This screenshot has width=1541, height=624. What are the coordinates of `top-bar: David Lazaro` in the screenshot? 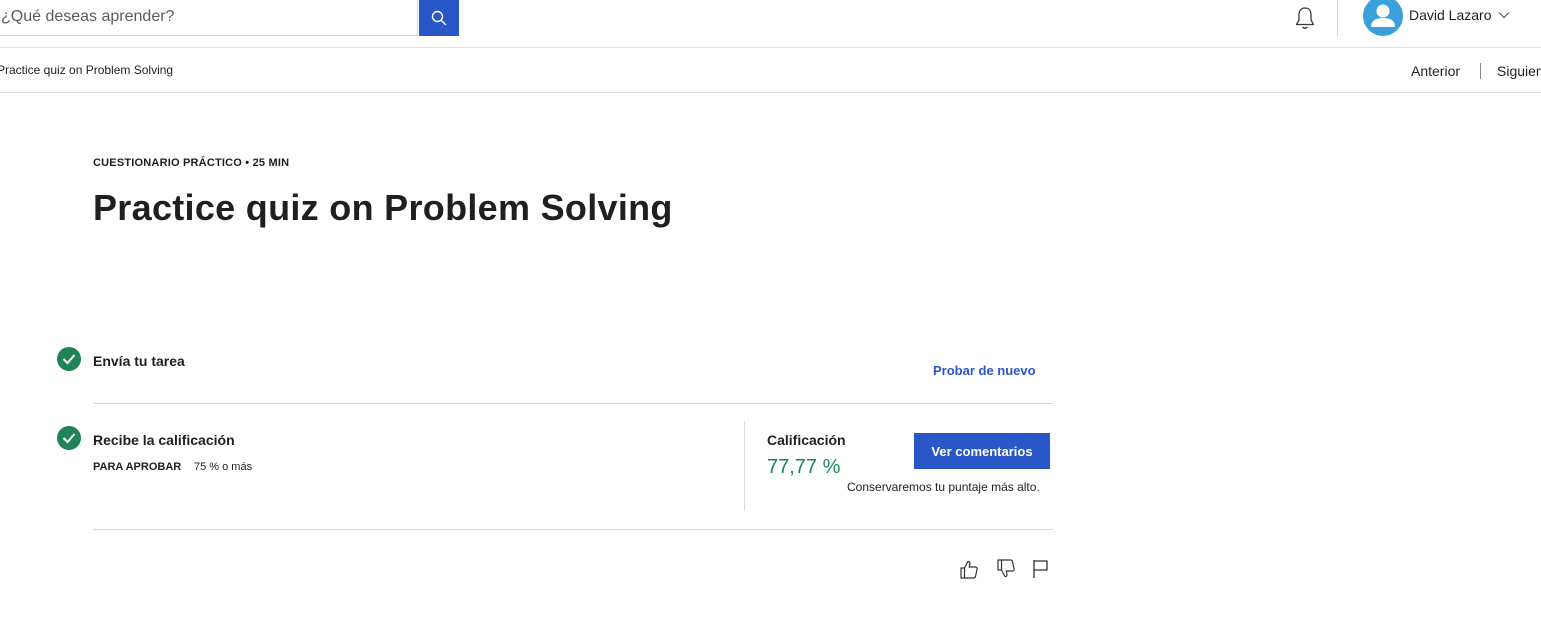 It's located at (770, 24).